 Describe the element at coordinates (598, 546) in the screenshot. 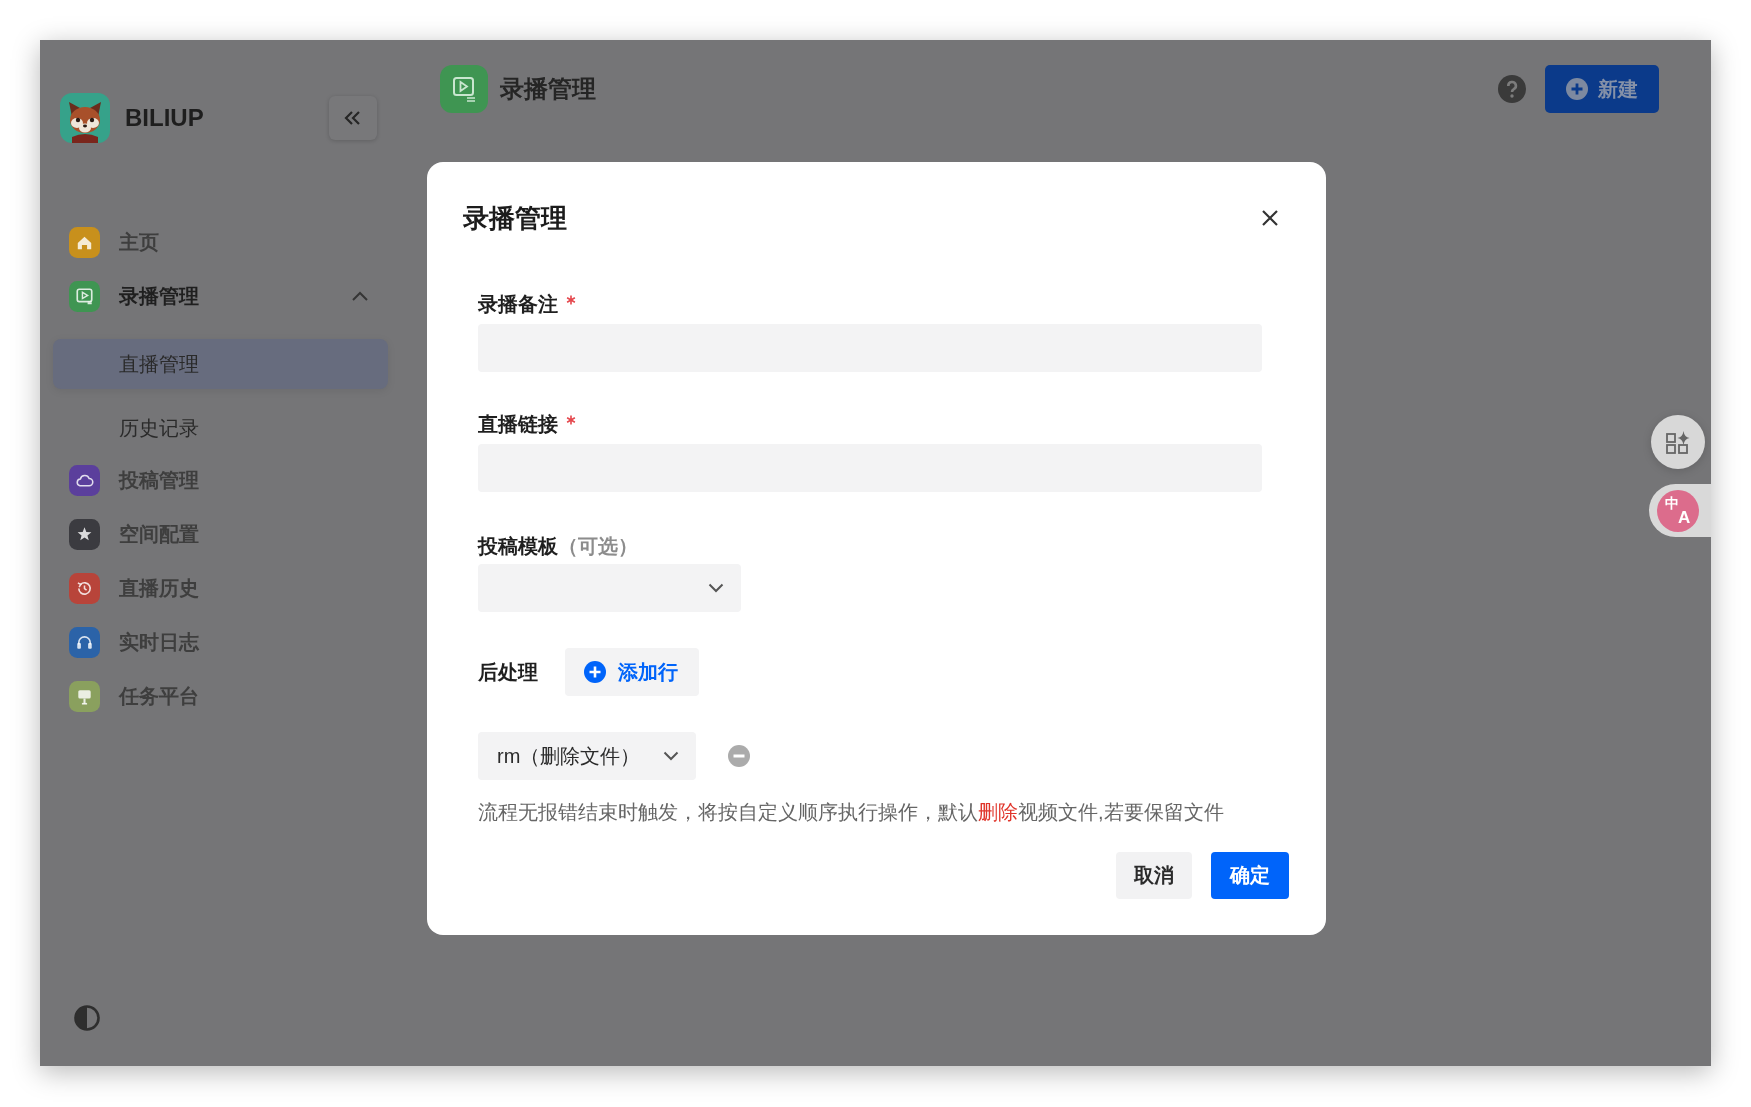

I see `optional-note: （可选）` at that location.